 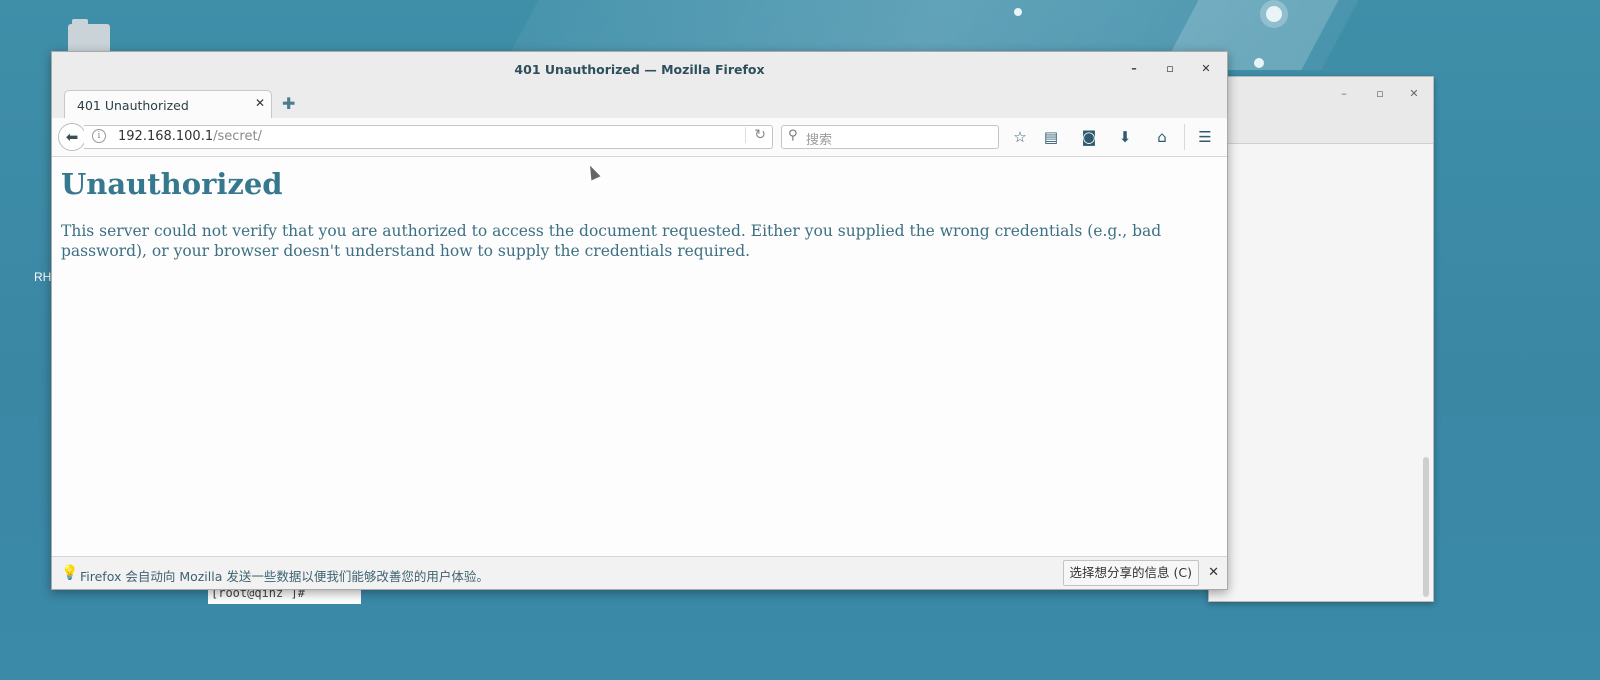 What do you see at coordinates (428, 137) in the screenshot?
I see `url-bar: i 192.168.100.1/secret/ ↻` at bounding box center [428, 137].